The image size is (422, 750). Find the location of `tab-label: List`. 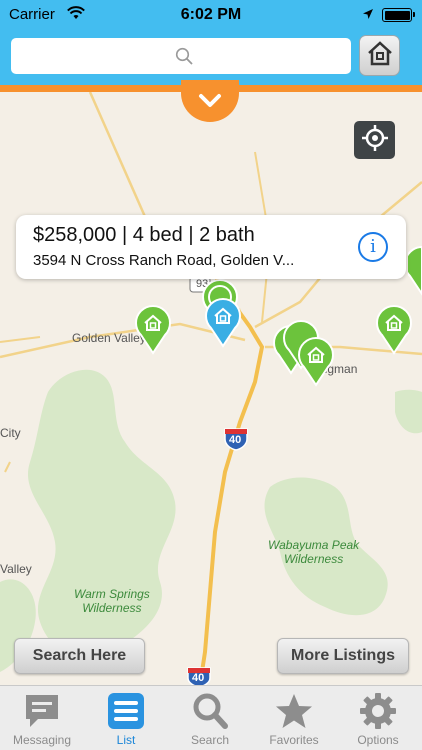

tab-label: List is located at coordinates (126, 740).